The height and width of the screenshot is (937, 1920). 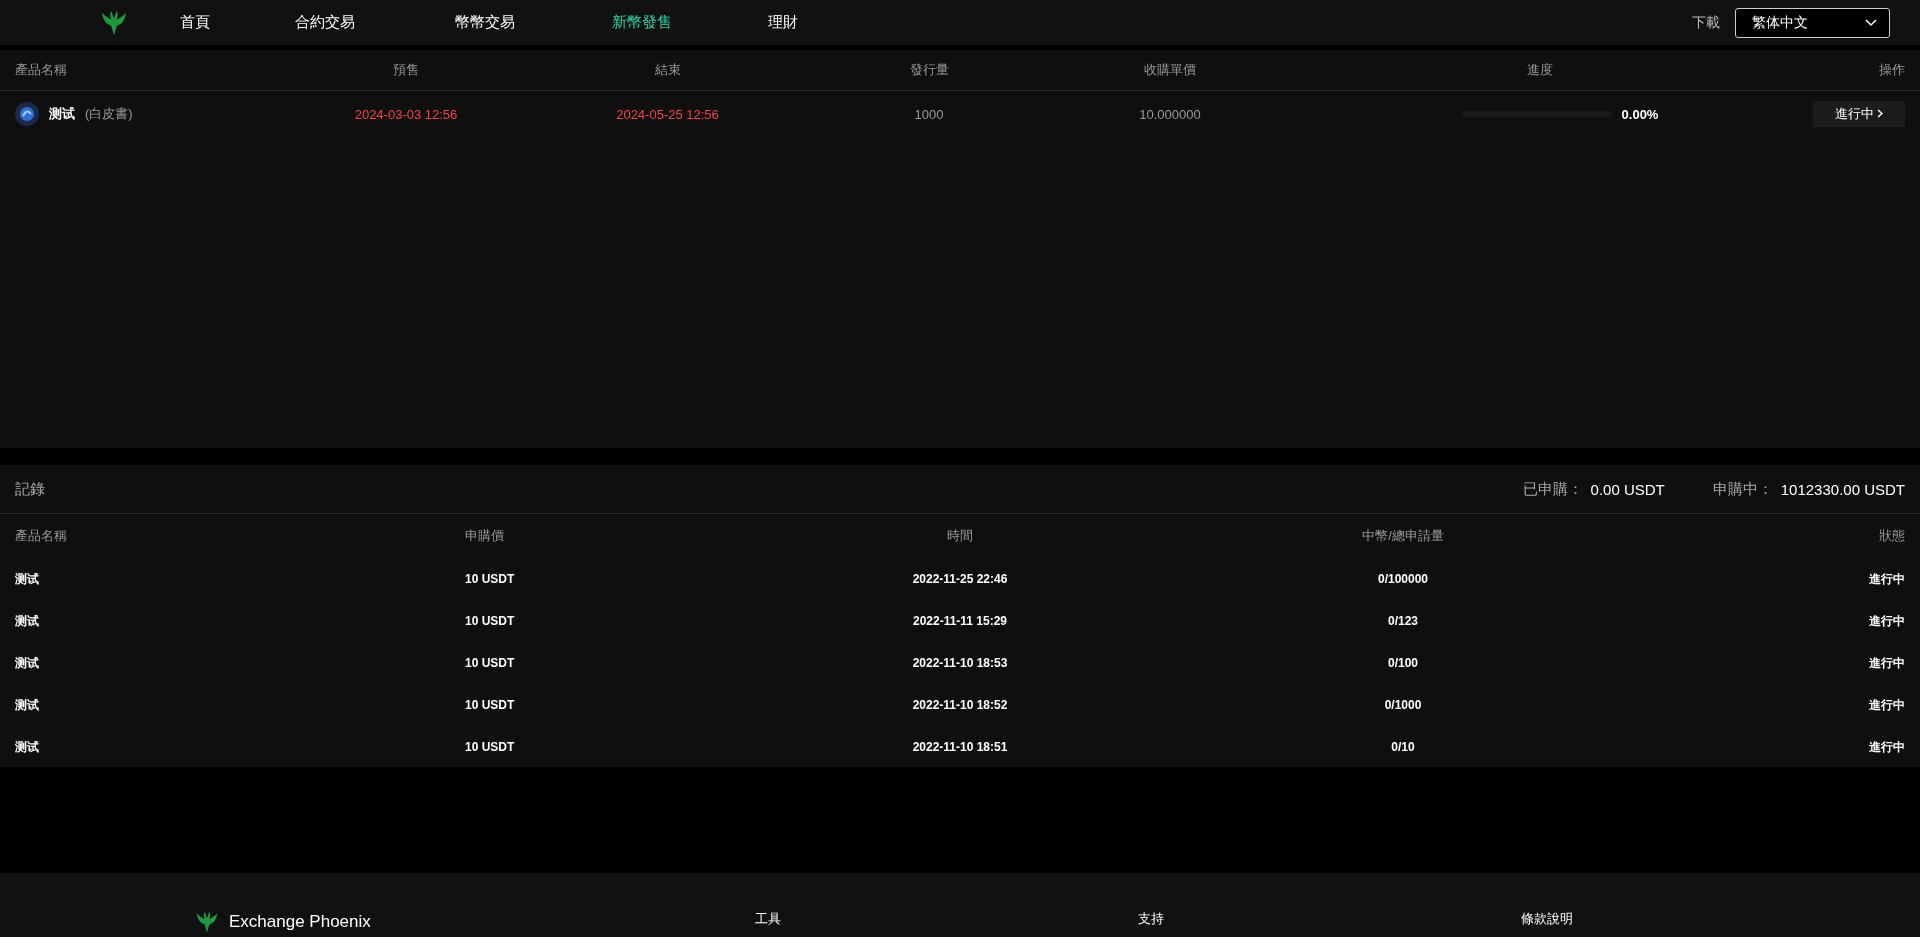 What do you see at coordinates (1812, 22) in the screenshot?
I see `language-select: 繁体中文` at bounding box center [1812, 22].